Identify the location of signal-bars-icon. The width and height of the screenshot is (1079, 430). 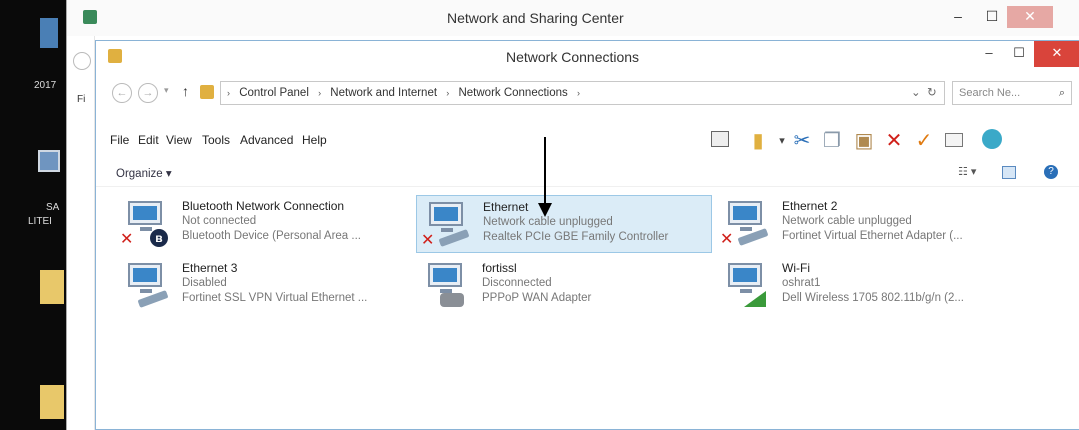
(755, 299).